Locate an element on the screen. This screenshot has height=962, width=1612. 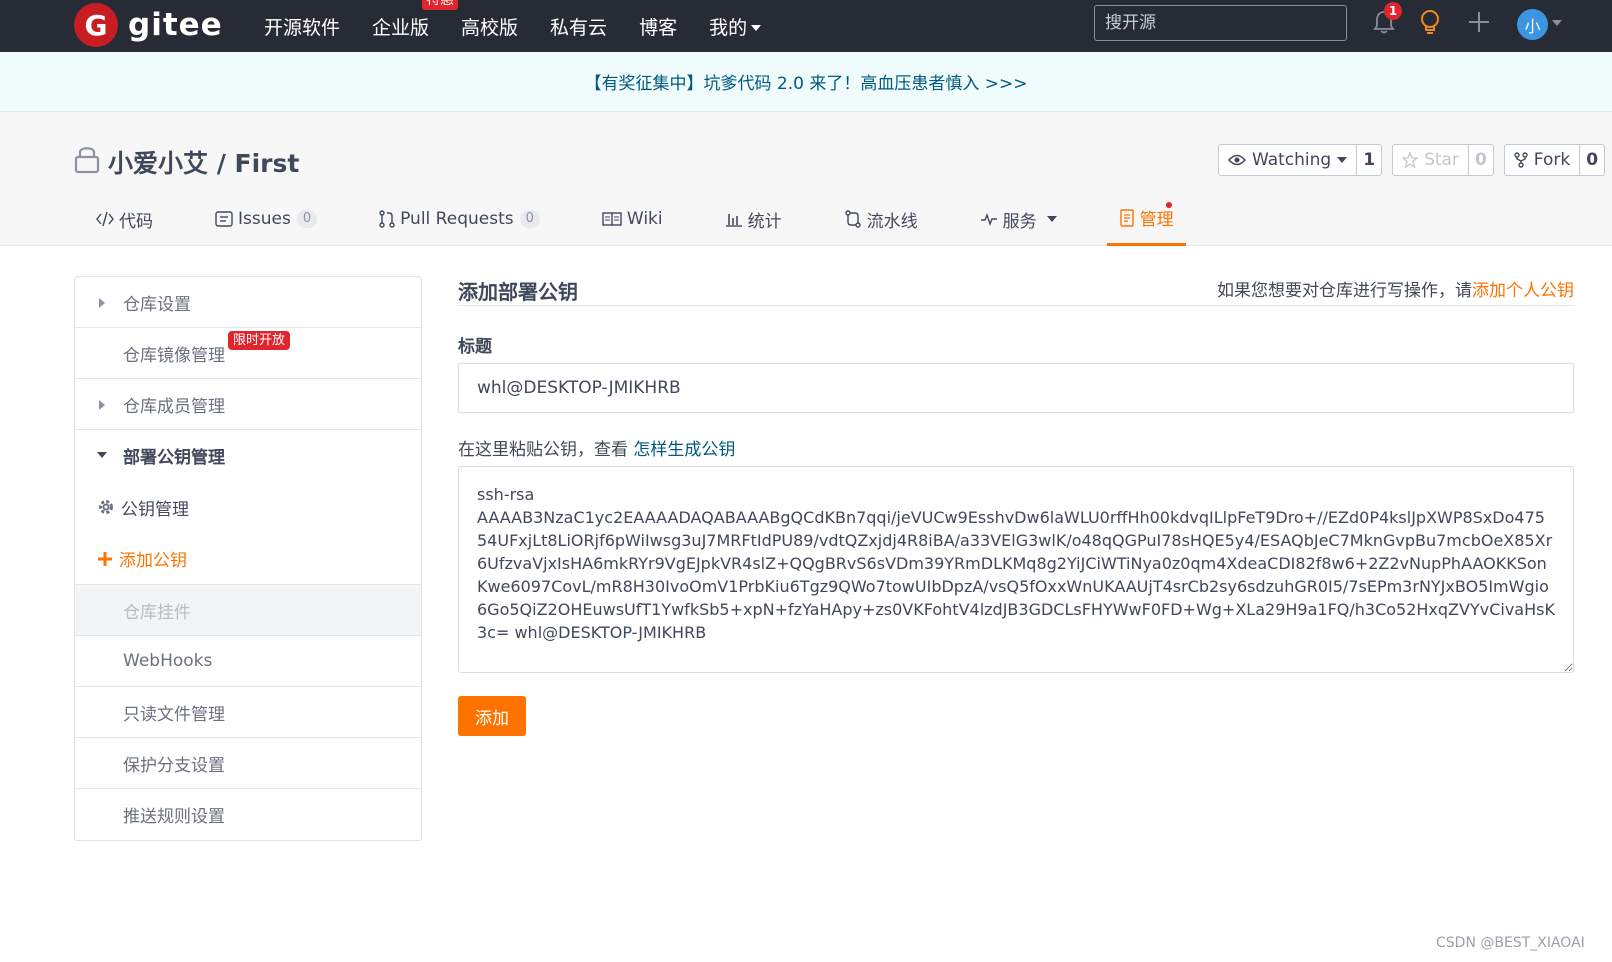
gear-icon is located at coordinates (106, 507).